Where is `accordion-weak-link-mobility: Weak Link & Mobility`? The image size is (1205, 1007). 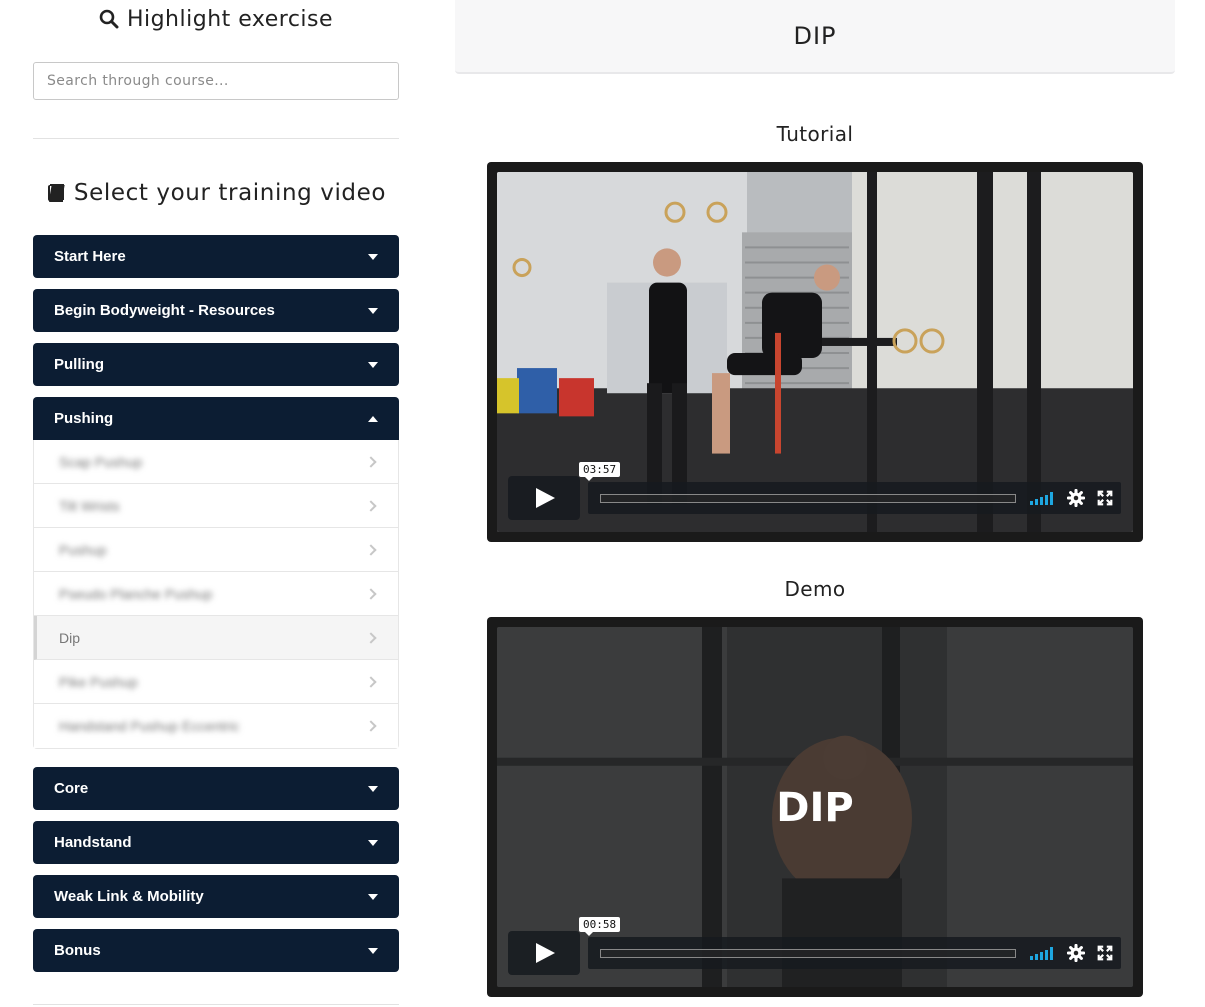 accordion-weak-link-mobility: Weak Link & Mobility is located at coordinates (216, 896).